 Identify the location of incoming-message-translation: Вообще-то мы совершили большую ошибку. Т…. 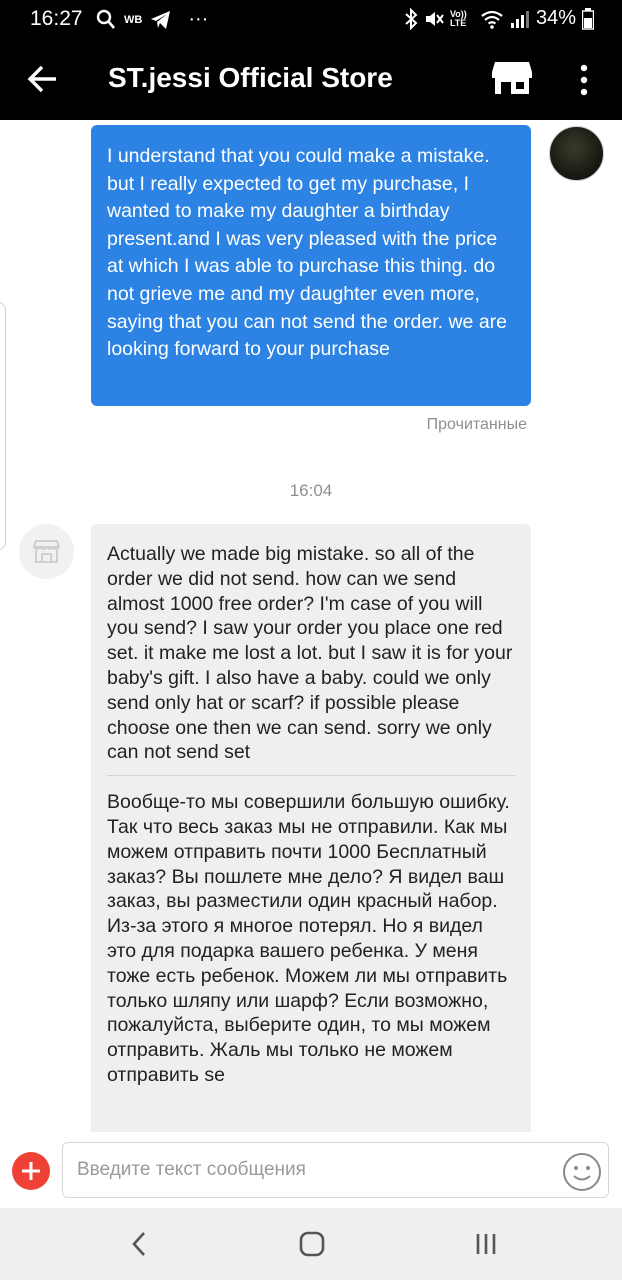
(308, 938).